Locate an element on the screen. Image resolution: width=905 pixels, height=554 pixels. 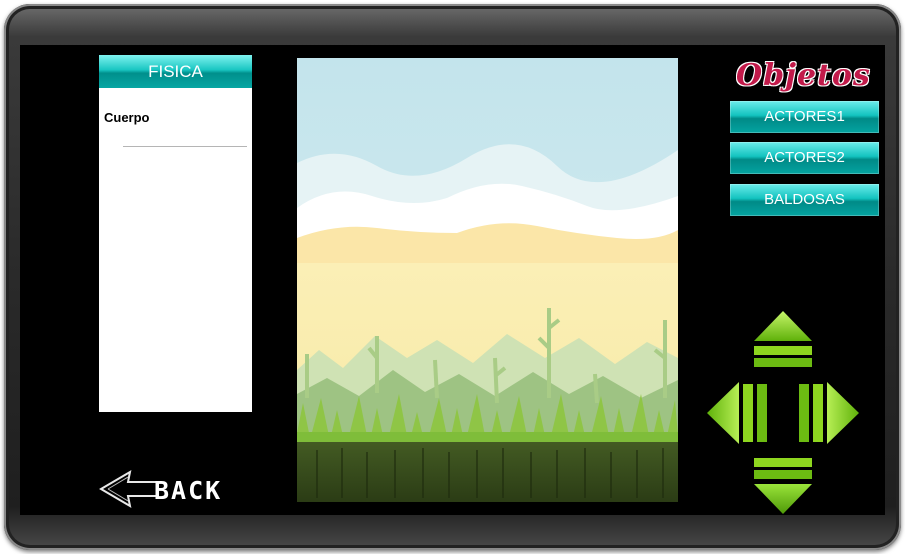
actores2-button: ACTORES2 is located at coordinates (804, 158).